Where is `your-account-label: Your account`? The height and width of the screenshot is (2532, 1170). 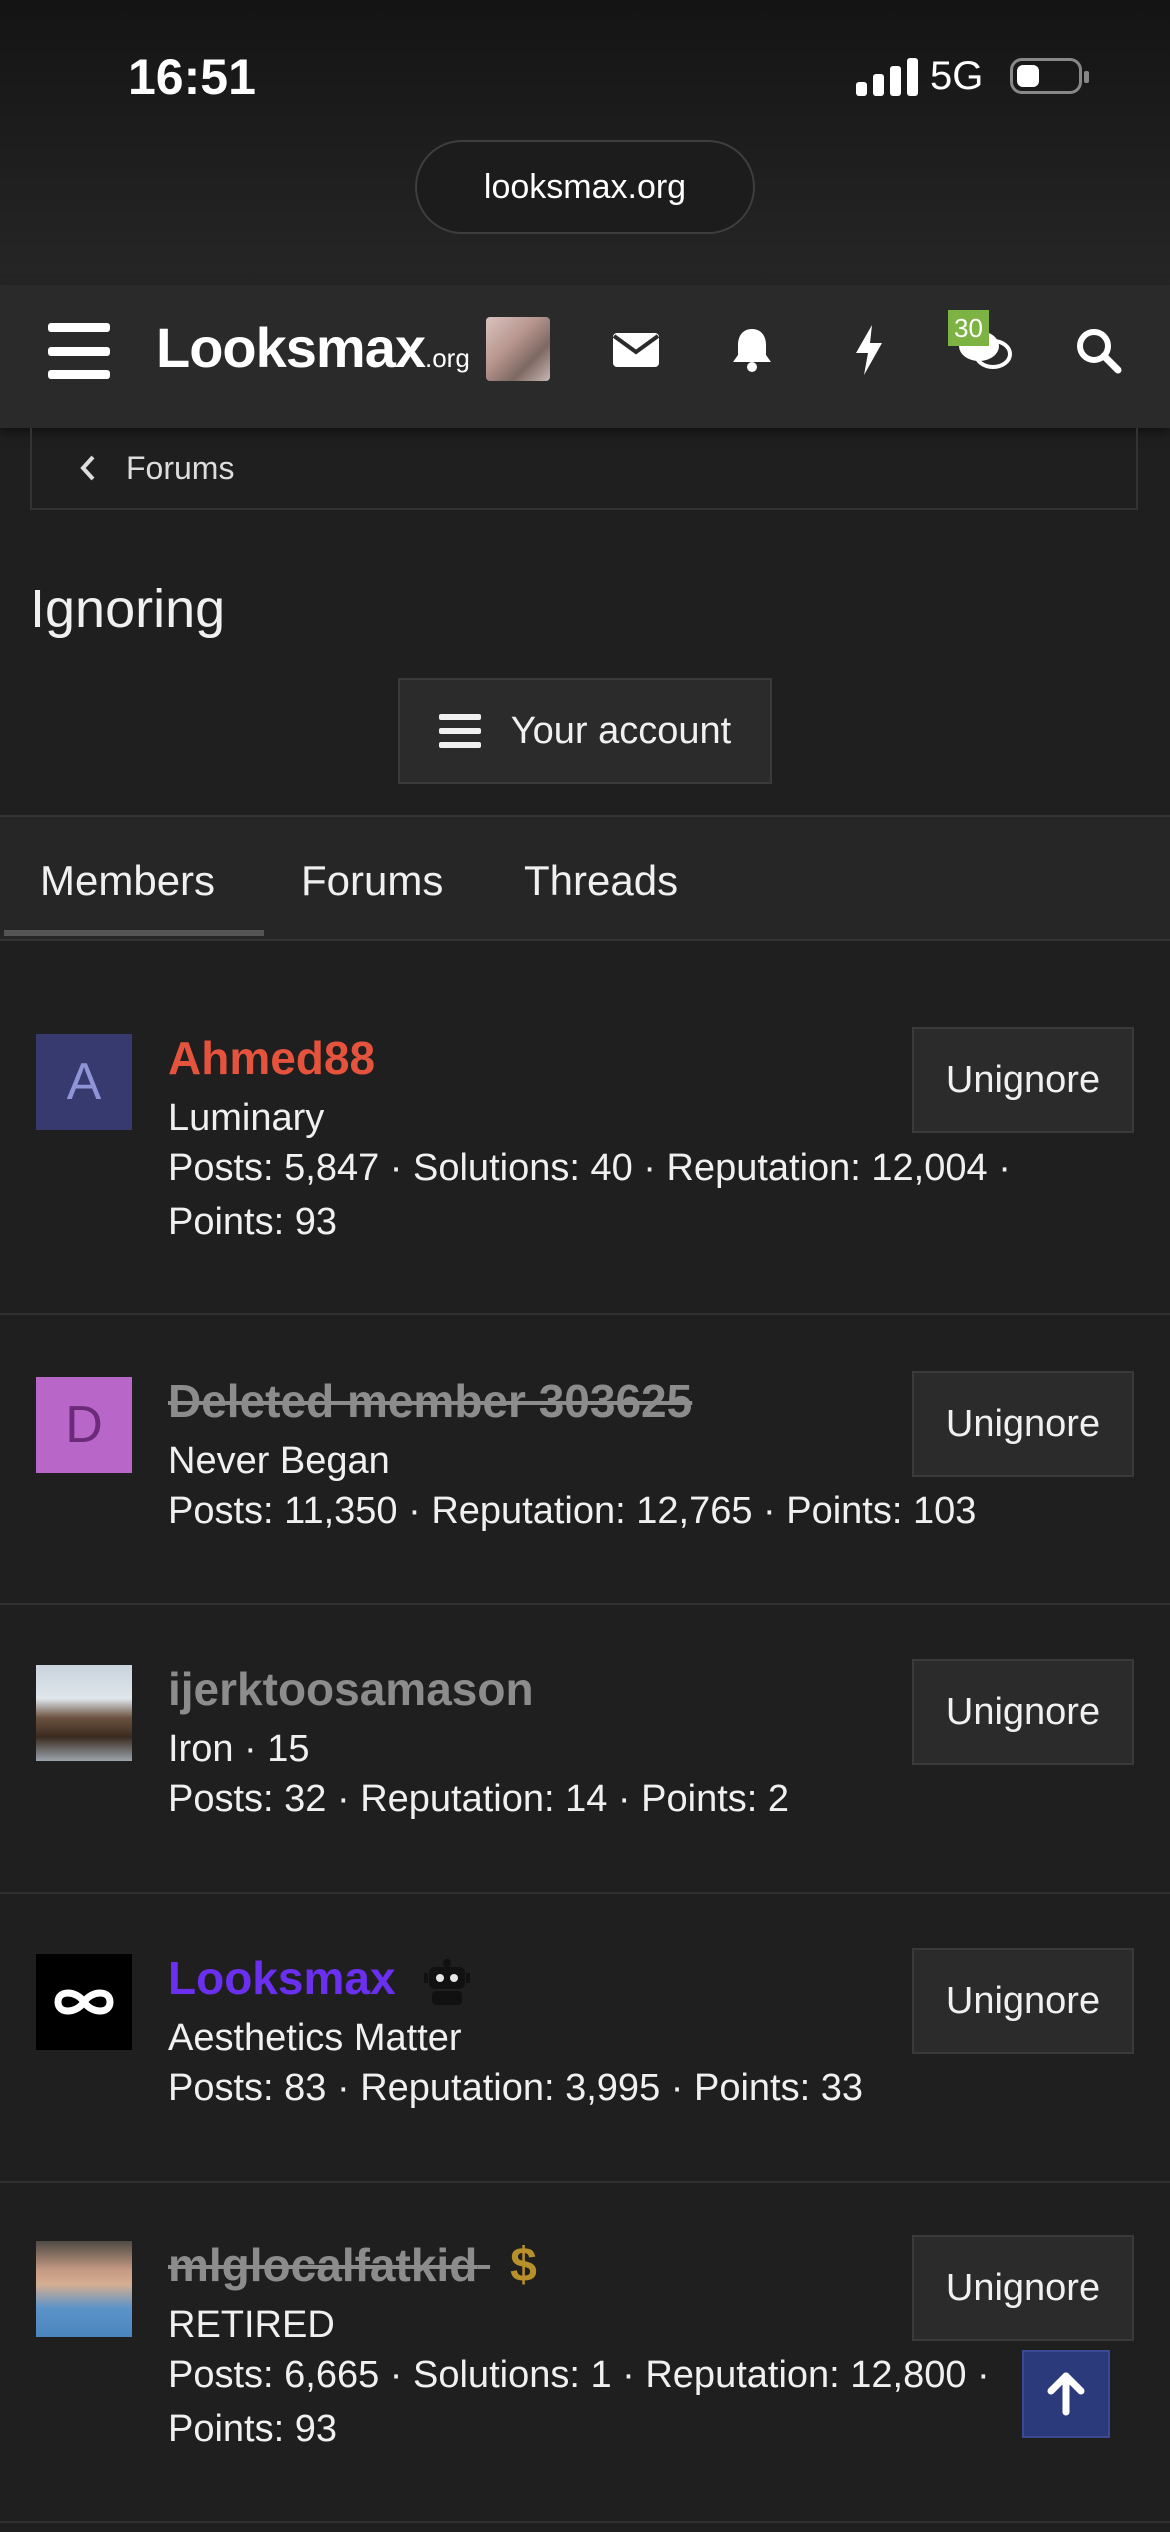 your-account-label: Your account is located at coordinates (621, 730).